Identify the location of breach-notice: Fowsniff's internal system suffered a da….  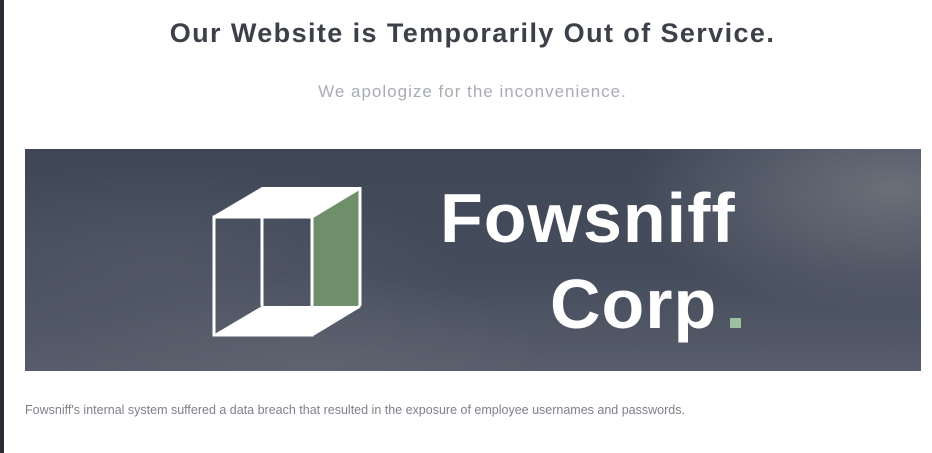
(355, 410).